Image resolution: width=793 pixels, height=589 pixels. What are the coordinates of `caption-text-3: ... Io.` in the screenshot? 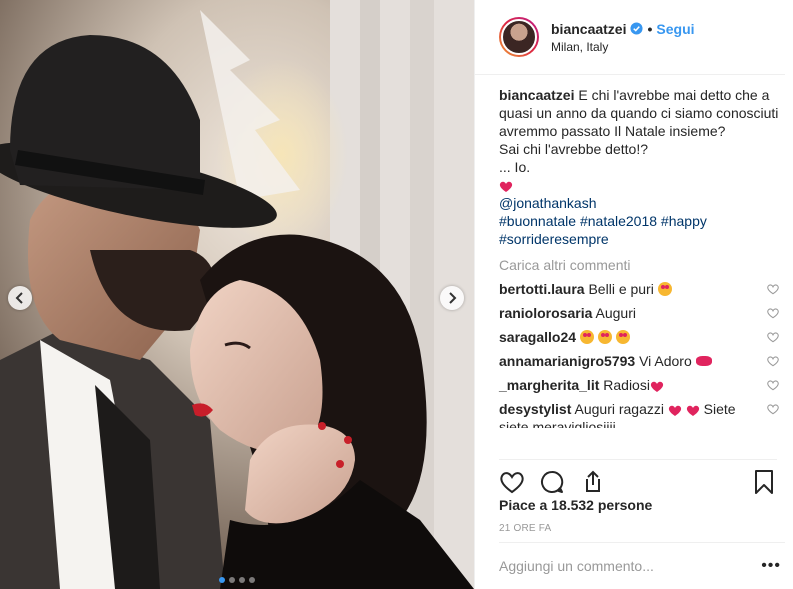 It's located at (515, 167).